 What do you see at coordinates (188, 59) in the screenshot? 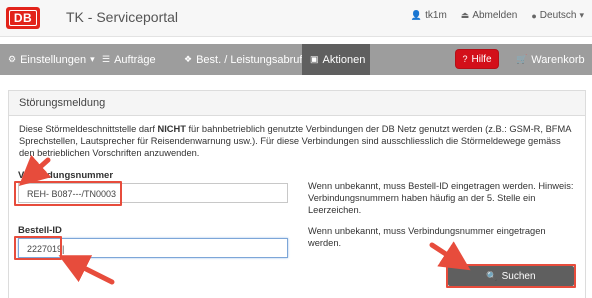
I see `cubes-icon: ❖` at bounding box center [188, 59].